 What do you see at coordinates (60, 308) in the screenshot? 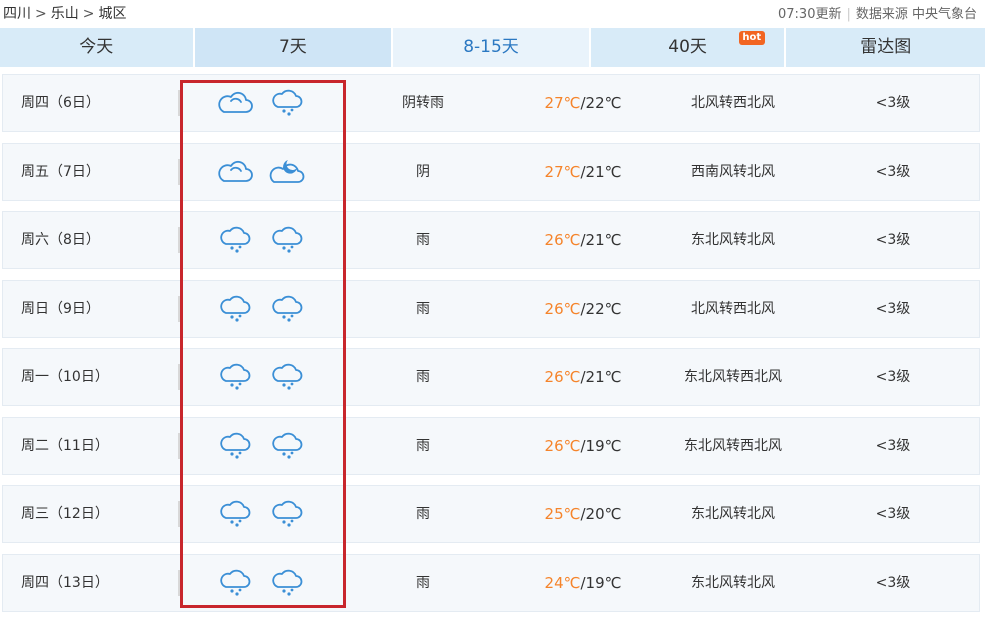
I see `forecast-day: 周日（9日）` at bounding box center [60, 308].